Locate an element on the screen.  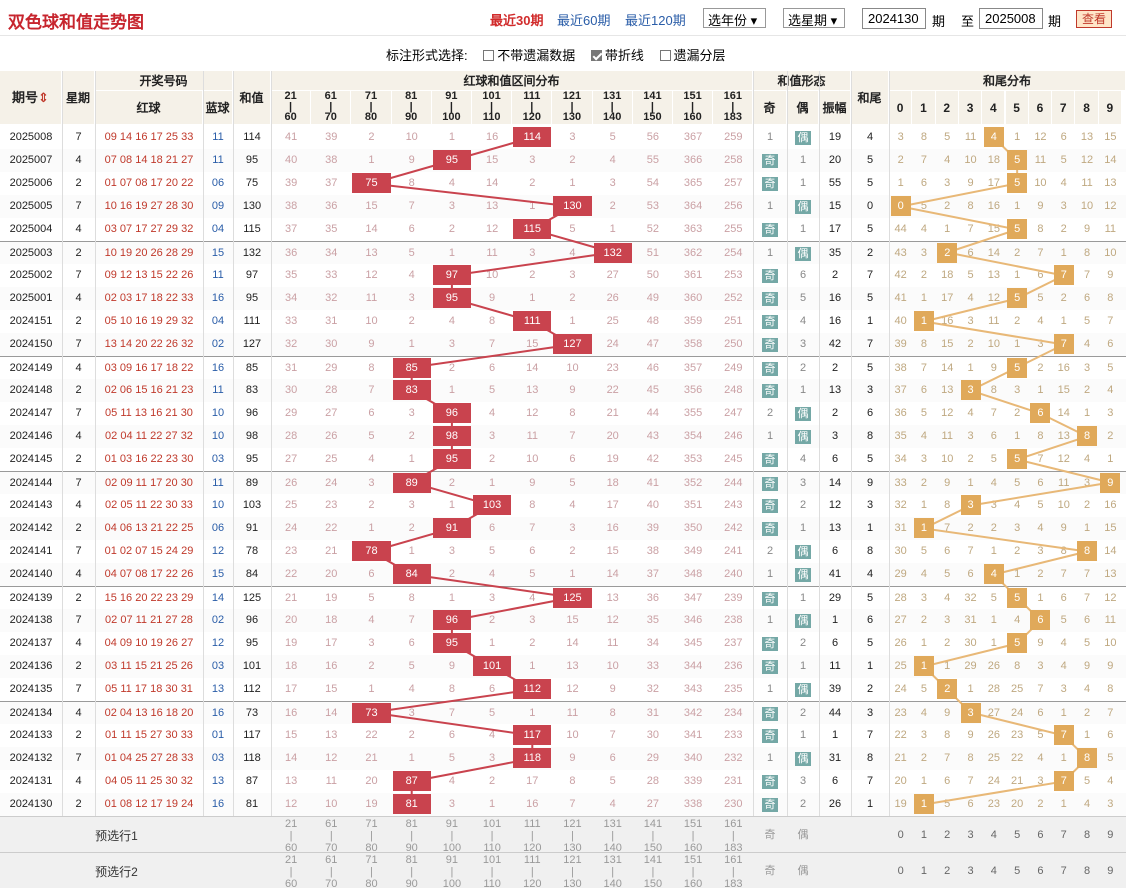
sum-hit-marker: 98 is located at coordinates (451, 436).